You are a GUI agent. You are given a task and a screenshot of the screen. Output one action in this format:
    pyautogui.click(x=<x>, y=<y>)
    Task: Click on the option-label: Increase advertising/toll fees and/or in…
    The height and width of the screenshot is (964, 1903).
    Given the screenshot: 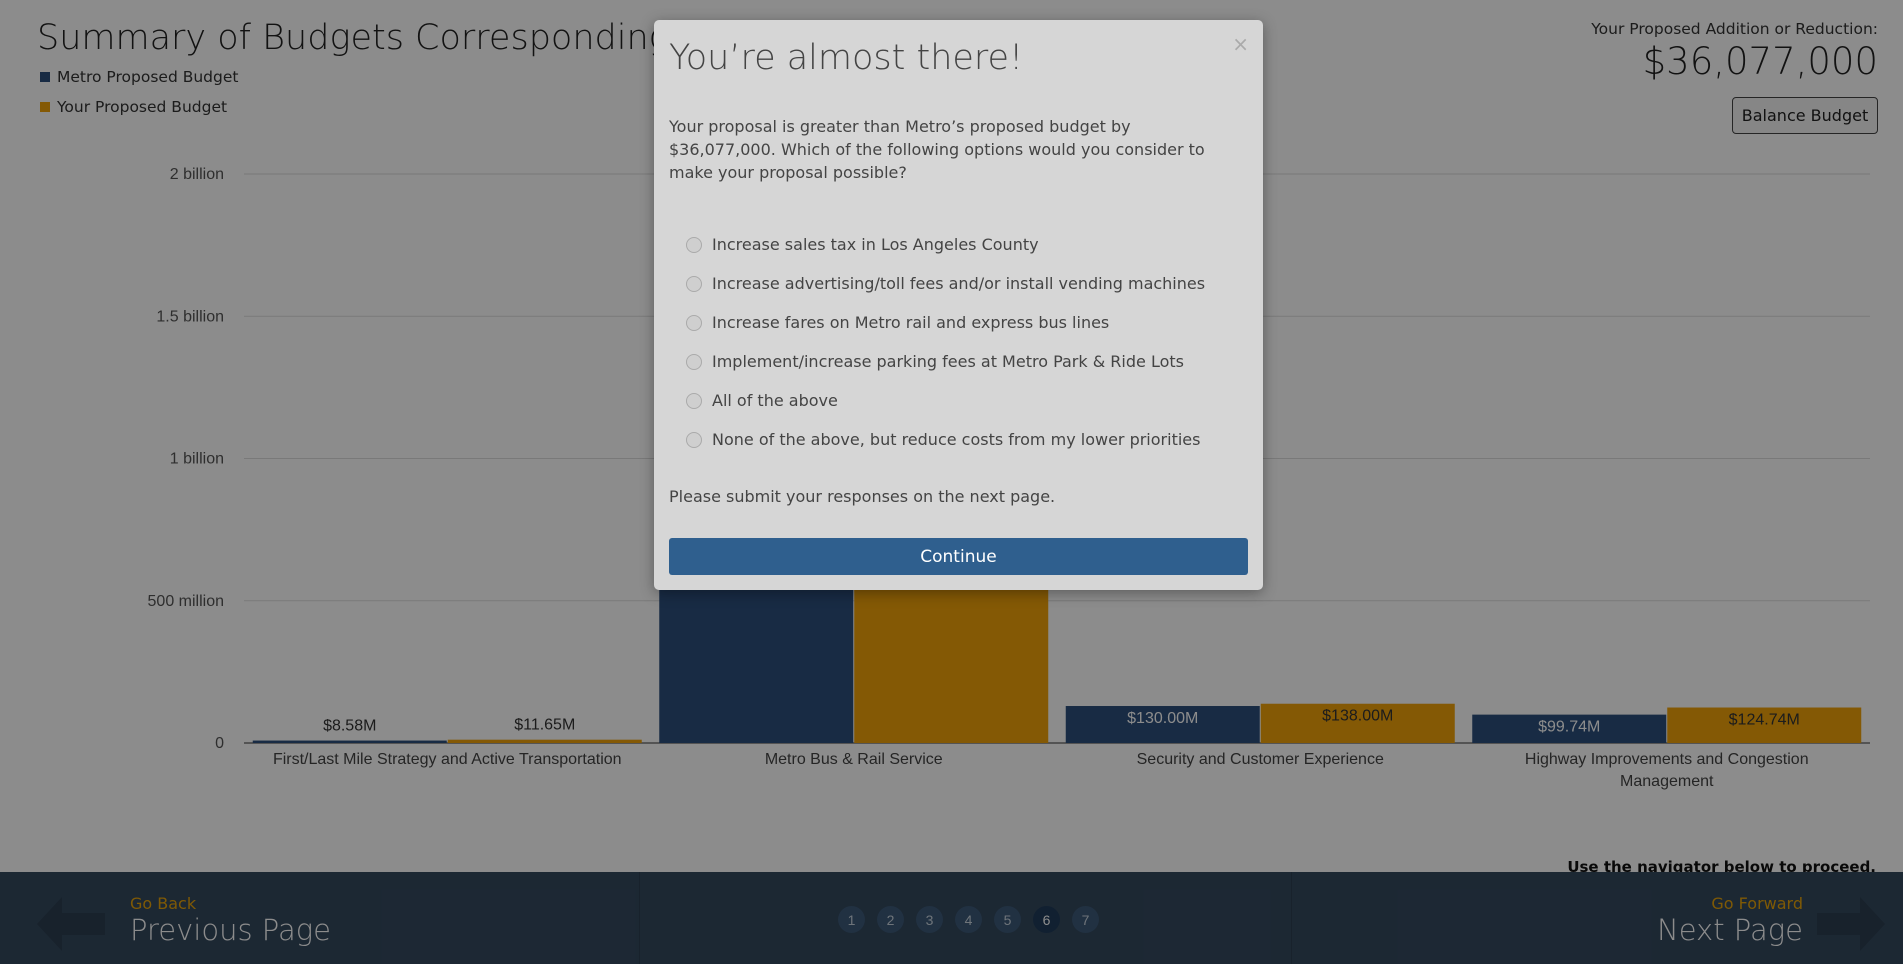 What is the action you would take?
    pyautogui.click(x=959, y=283)
    